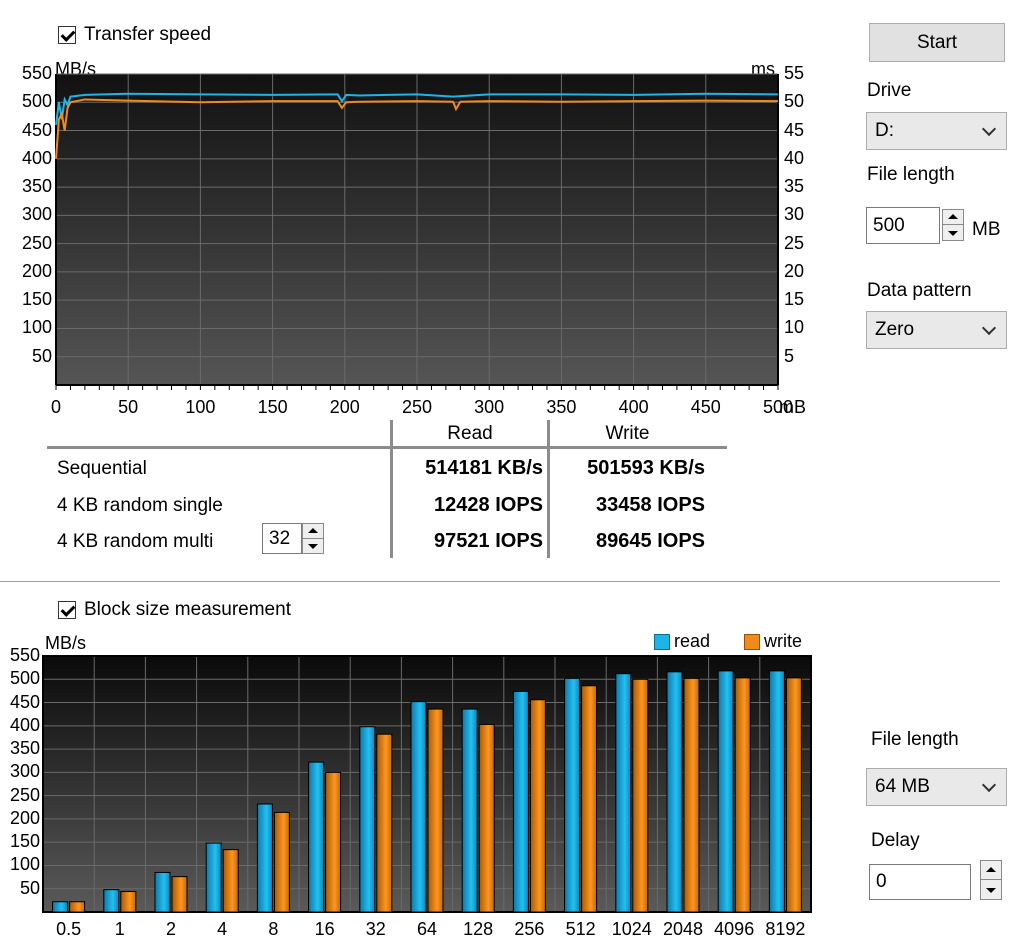  Describe the element at coordinates (488, 505) in the screenshot. I see `random-single-read-value: 12428 IOPS` at that location.